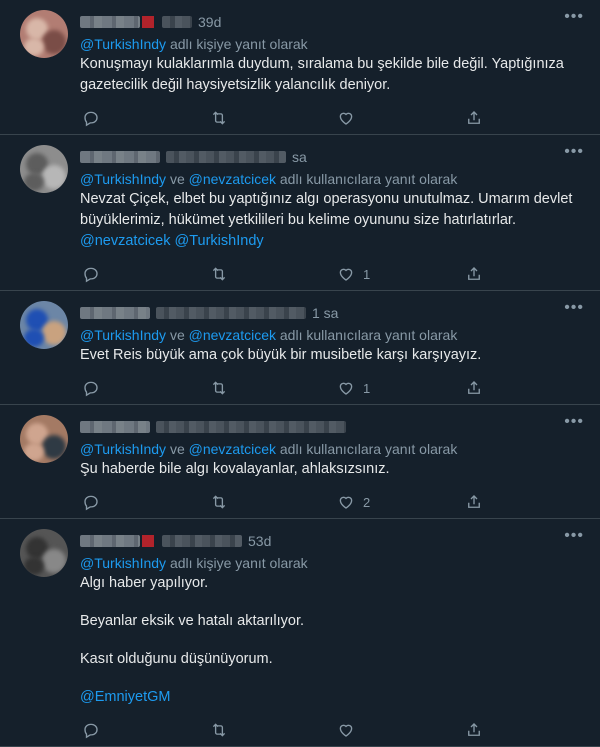  Describe the element at coordinates (367, 502) in the screenshot. I see `like-count: 2` at that location.